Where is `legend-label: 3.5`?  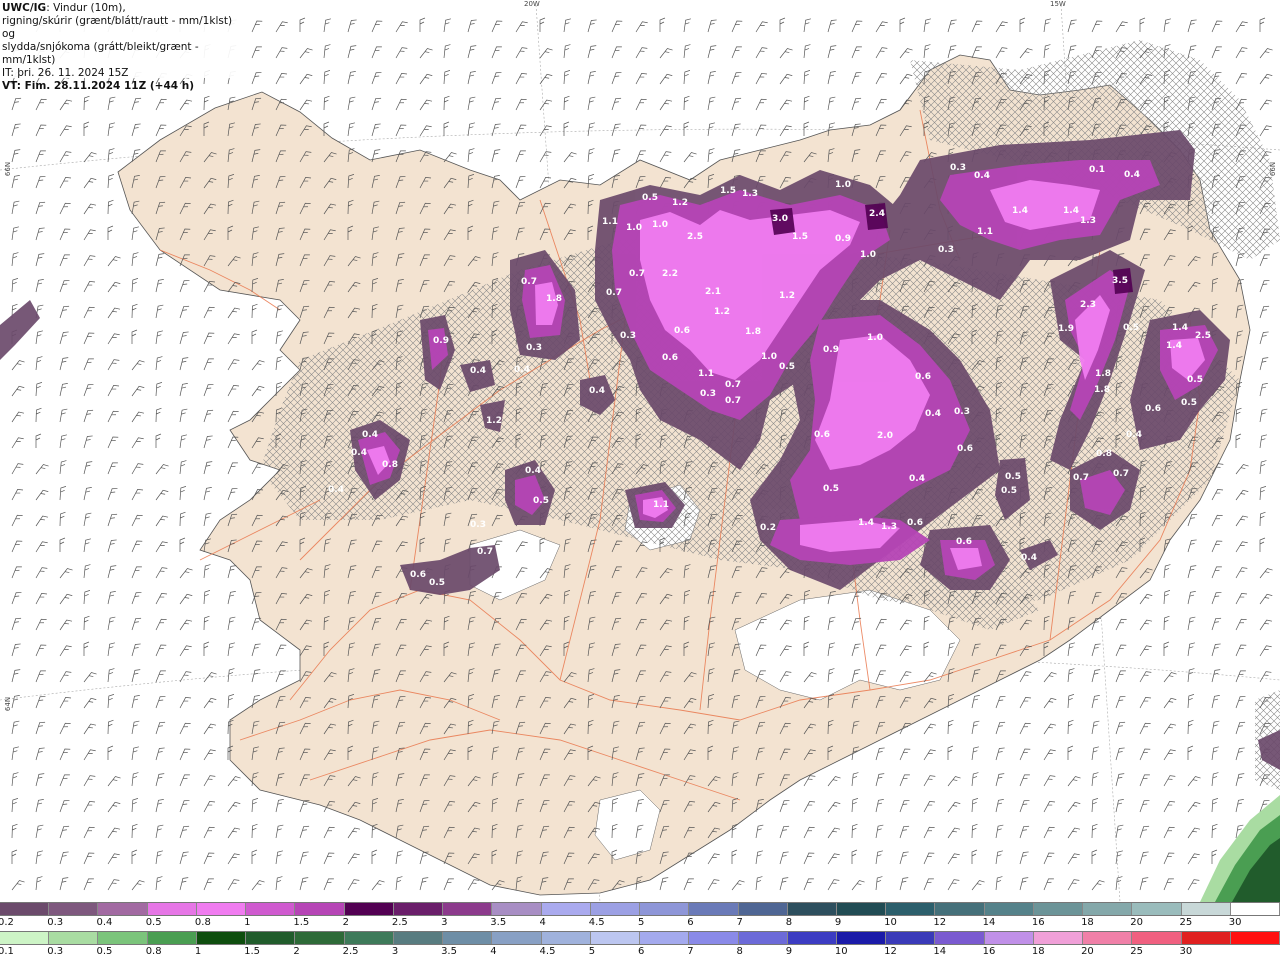
legend-label: 3.5 is located at coordinates (449, 951).